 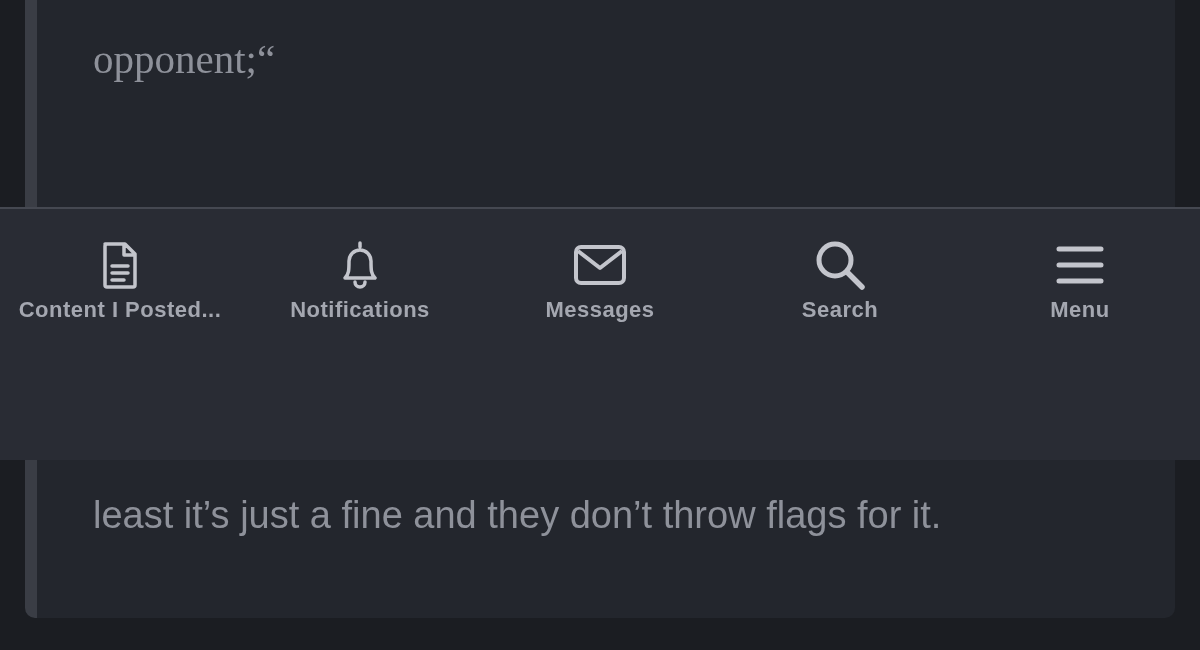 What do you see at coordinates (518, 515) in the screenshot?
I see `quote-text: least it’s just a fine and they don’t throw flags for it.` at bounding box center [518, 515].